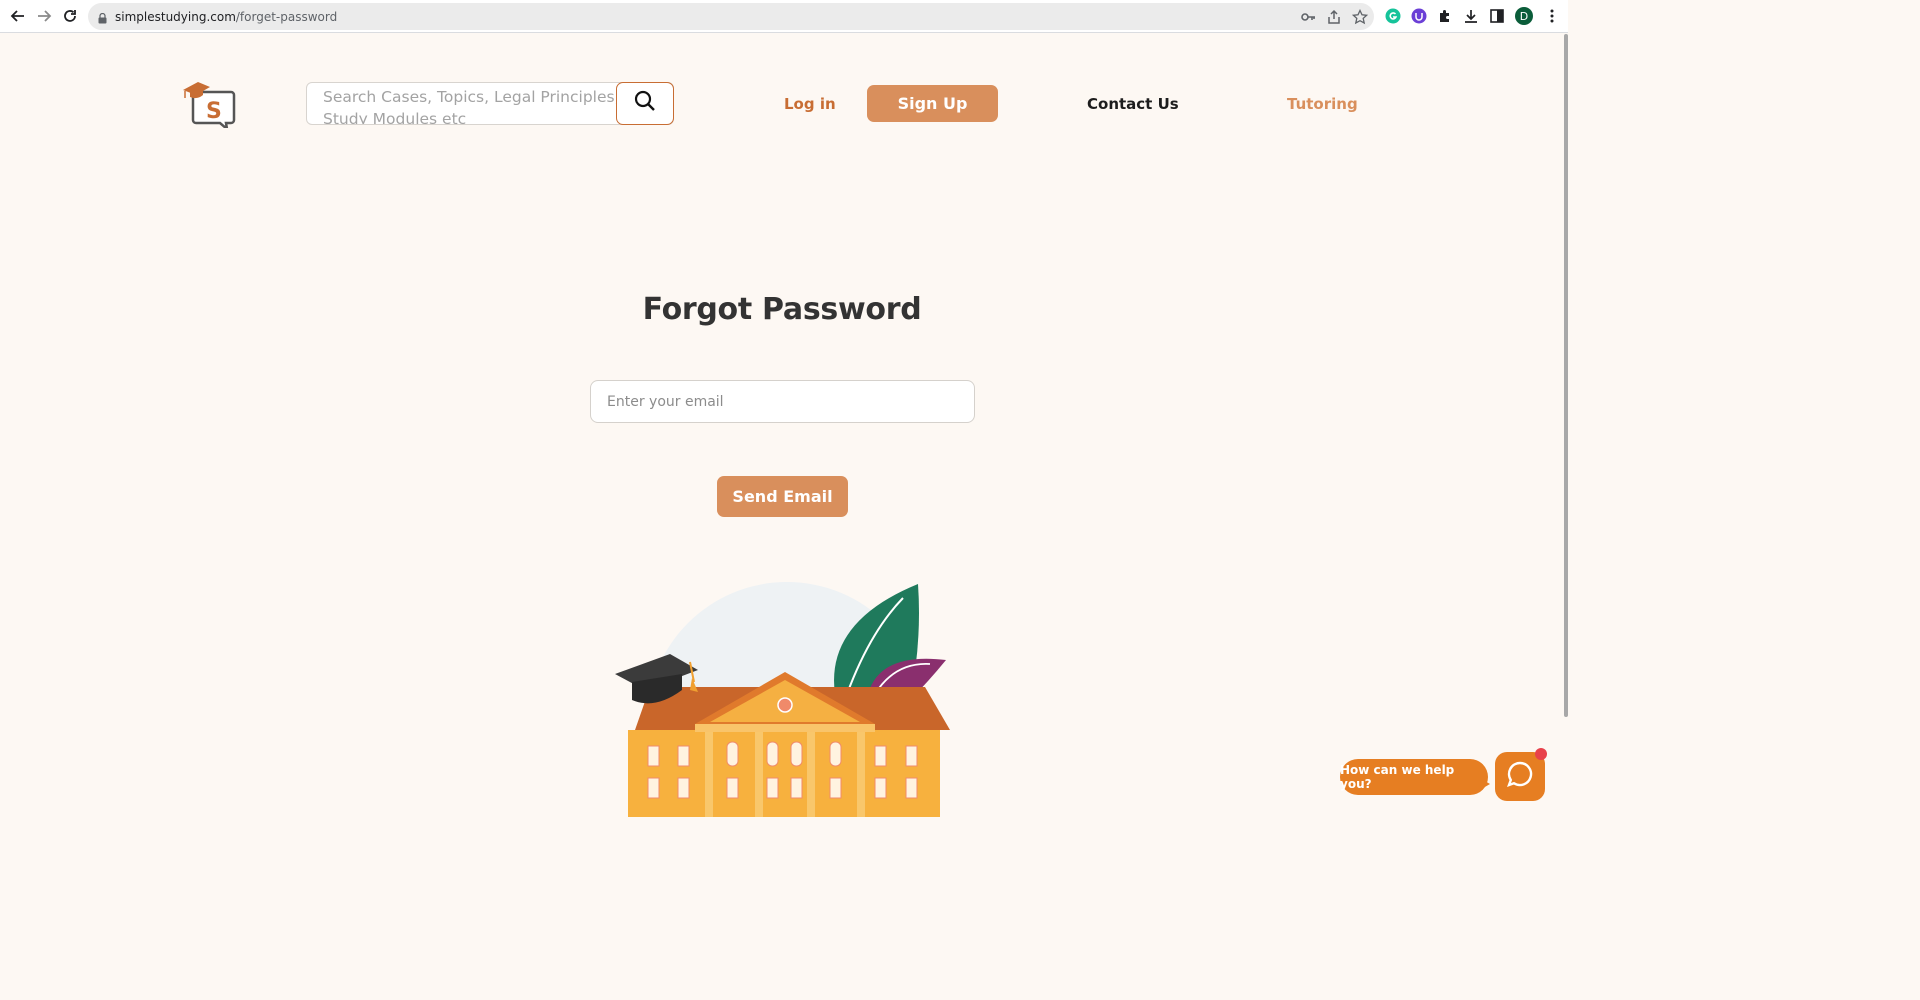 This screenshot has height=1000, width=1920. Describe the element at coordinates (1445, 16) in the screenshot. I see `puzzle-extensions-icon` at that location.